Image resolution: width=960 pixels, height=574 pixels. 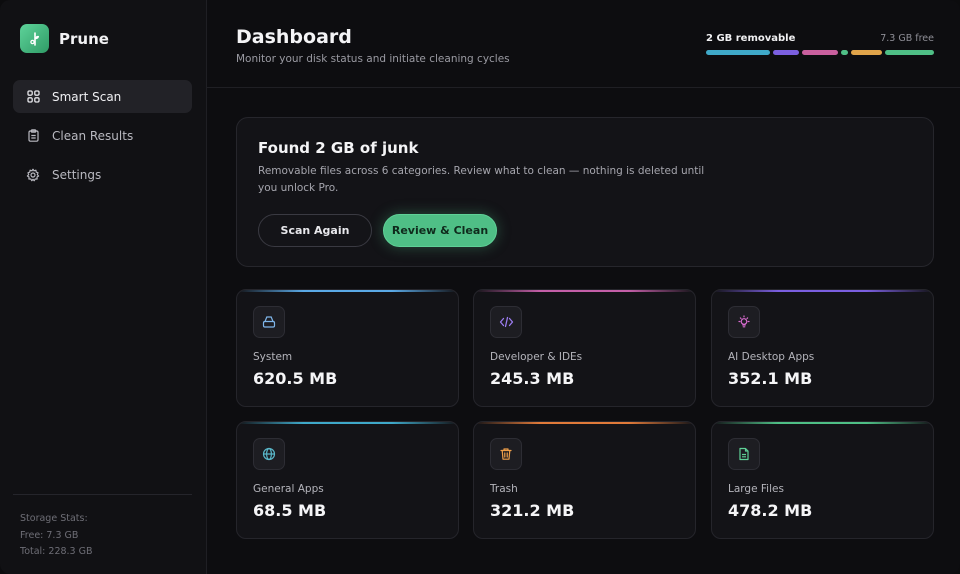 What do you see at coordinates (584, 480) in the screenshot?
I see `category-card-trash: Trash 321.2 MB` at bounding box center [584, 480].